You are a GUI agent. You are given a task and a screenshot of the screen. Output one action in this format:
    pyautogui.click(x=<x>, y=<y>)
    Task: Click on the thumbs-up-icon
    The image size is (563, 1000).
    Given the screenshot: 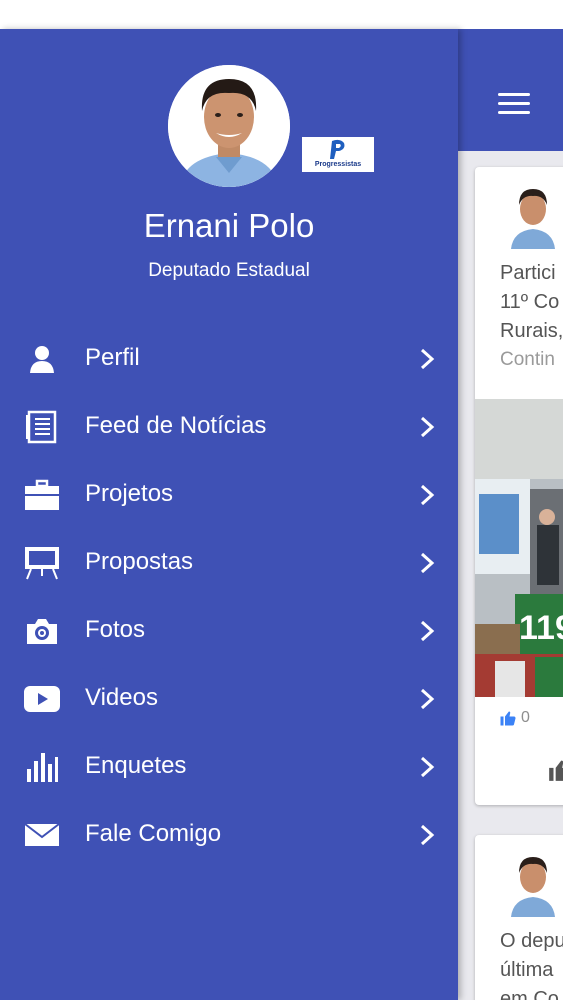 What is the action you would take?
    pyautogui.click(x=508, y=718)
    